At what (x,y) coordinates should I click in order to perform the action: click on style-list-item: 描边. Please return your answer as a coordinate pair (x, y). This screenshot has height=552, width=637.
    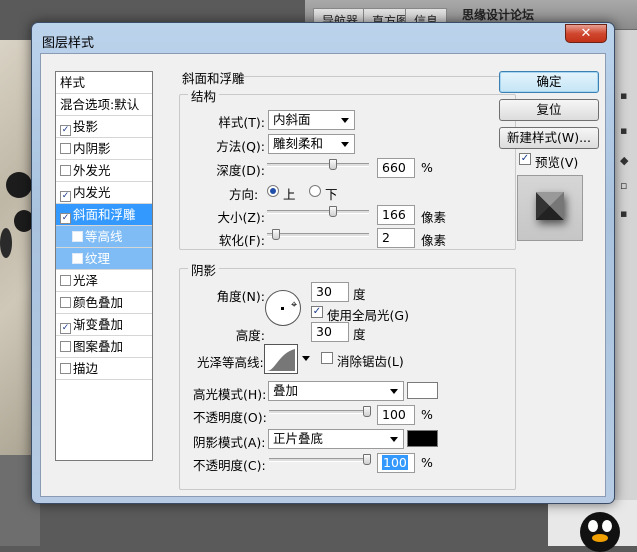
    Looking at the image, I should click on (104, 369).